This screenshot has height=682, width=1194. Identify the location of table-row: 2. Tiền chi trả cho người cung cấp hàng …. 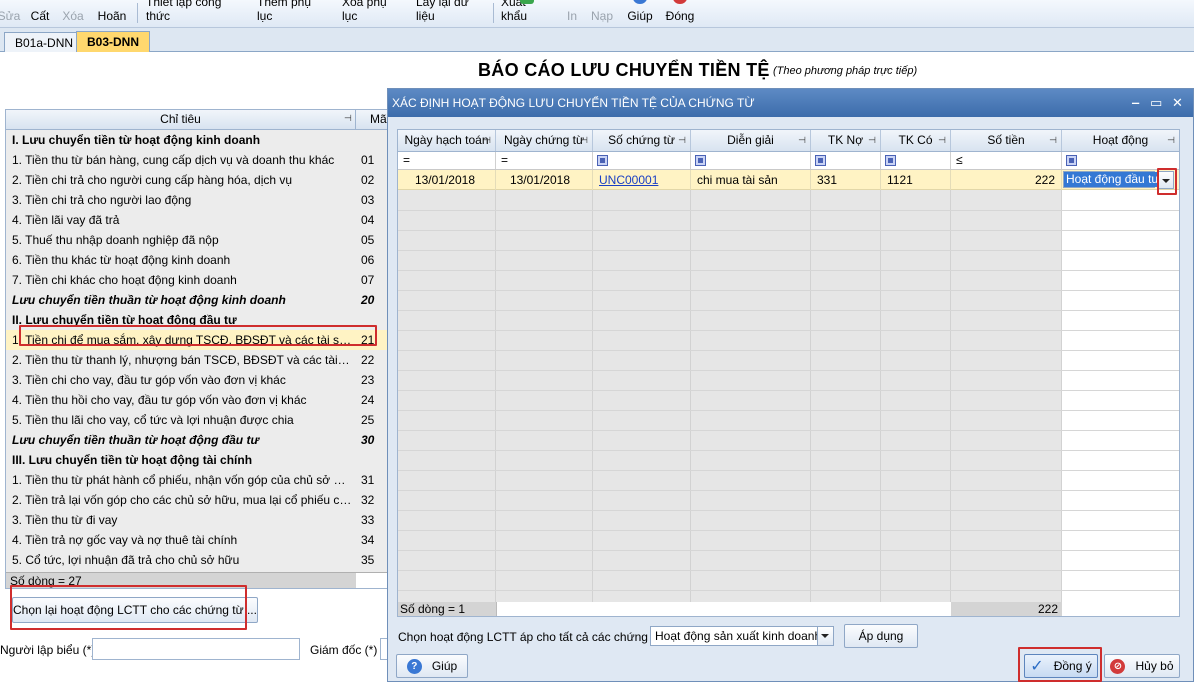
(196, 180).